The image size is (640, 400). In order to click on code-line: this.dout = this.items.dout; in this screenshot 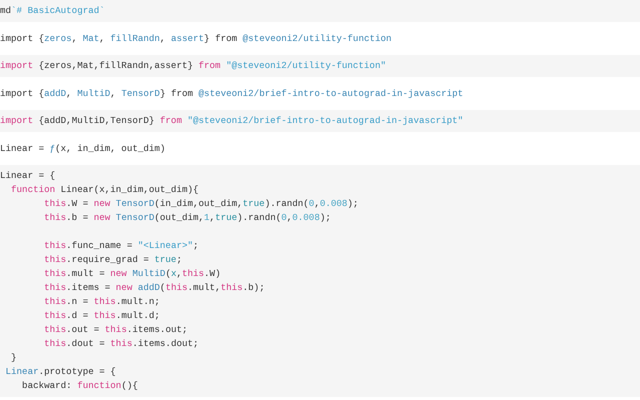, I will do `click(121, 344)`.